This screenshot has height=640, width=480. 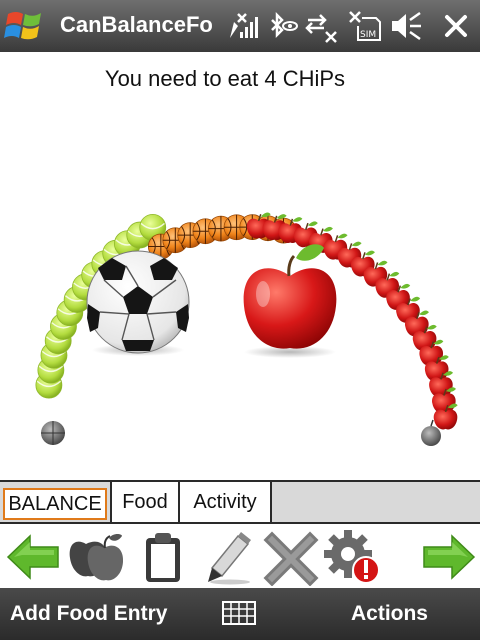 I want to click on softkey-bar: Add Food Entry Actions, so click(x=240, y=614).